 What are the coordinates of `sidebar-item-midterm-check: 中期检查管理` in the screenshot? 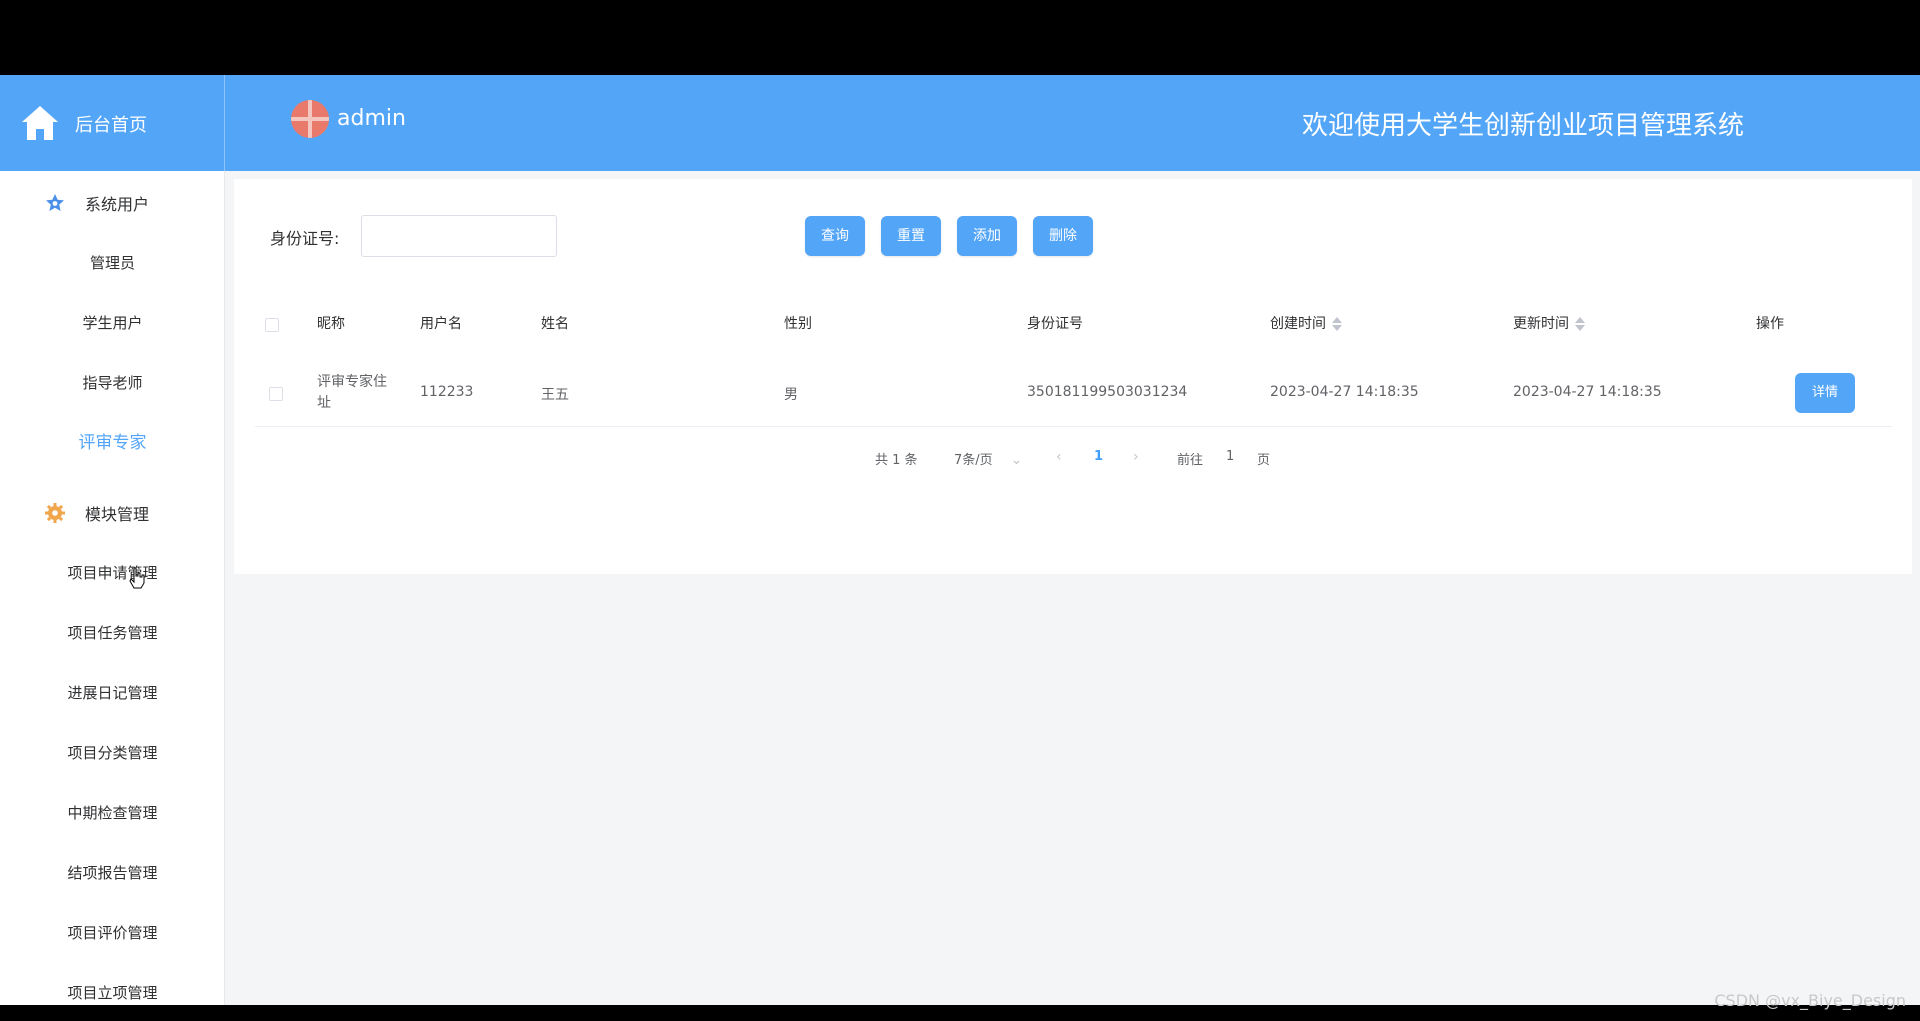 It's located at (112, 813).